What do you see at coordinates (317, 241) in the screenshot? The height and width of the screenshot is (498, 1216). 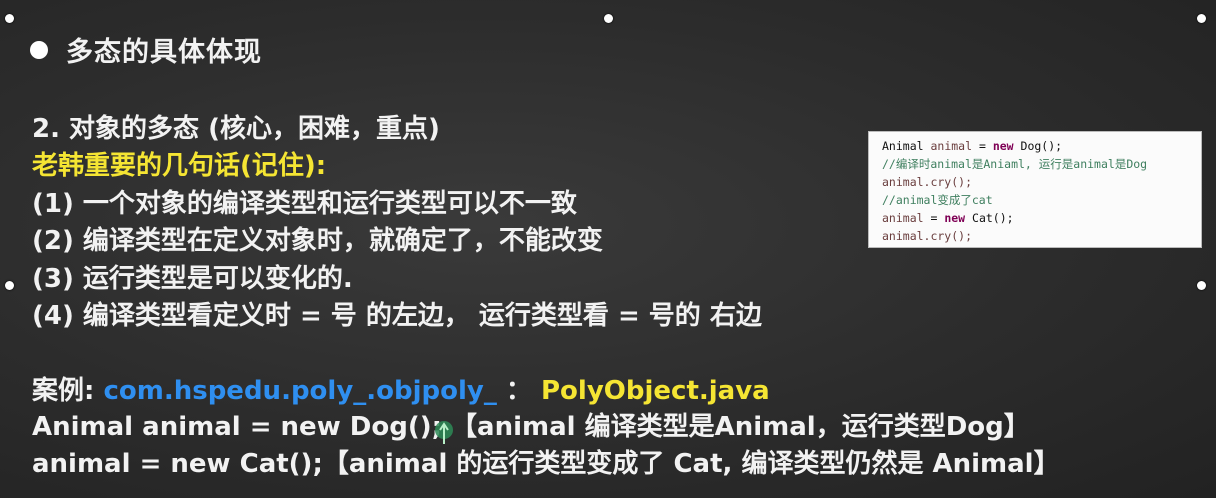 I see `point-2: (2) 编译类型在定义对象时，就确定了，不能改变` at bounding box center [317, 241].